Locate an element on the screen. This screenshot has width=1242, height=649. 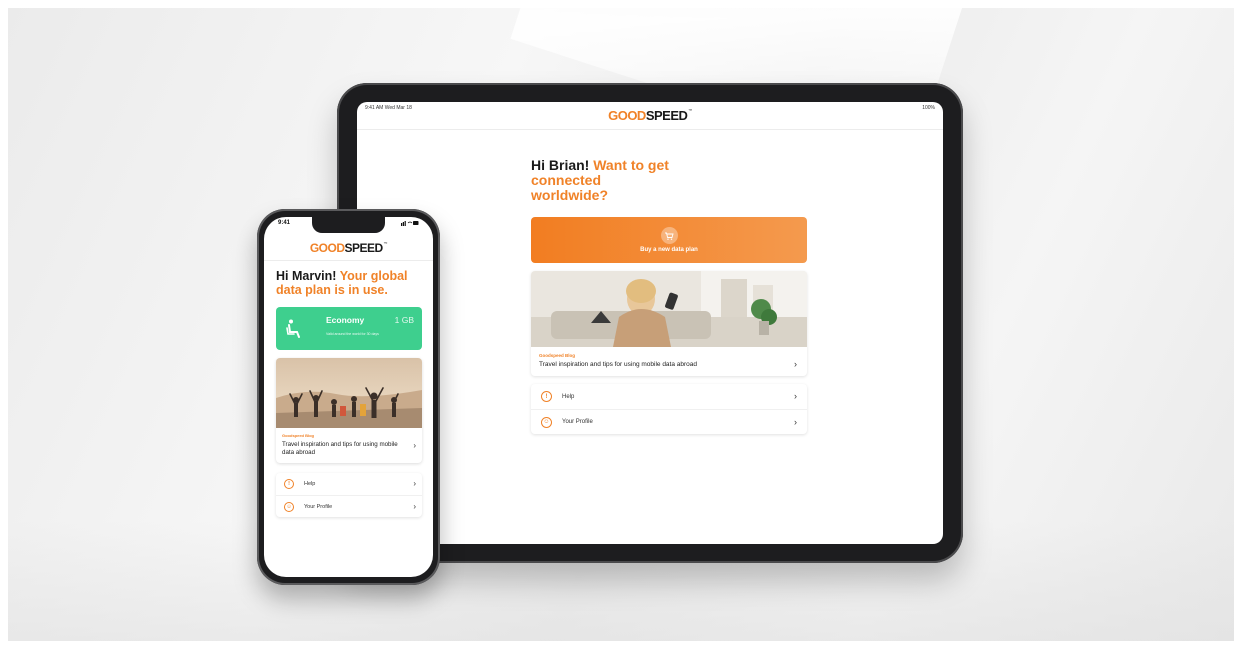
buy-data-plan-label: Buy a new data plan is located at coordinates (669, 250).